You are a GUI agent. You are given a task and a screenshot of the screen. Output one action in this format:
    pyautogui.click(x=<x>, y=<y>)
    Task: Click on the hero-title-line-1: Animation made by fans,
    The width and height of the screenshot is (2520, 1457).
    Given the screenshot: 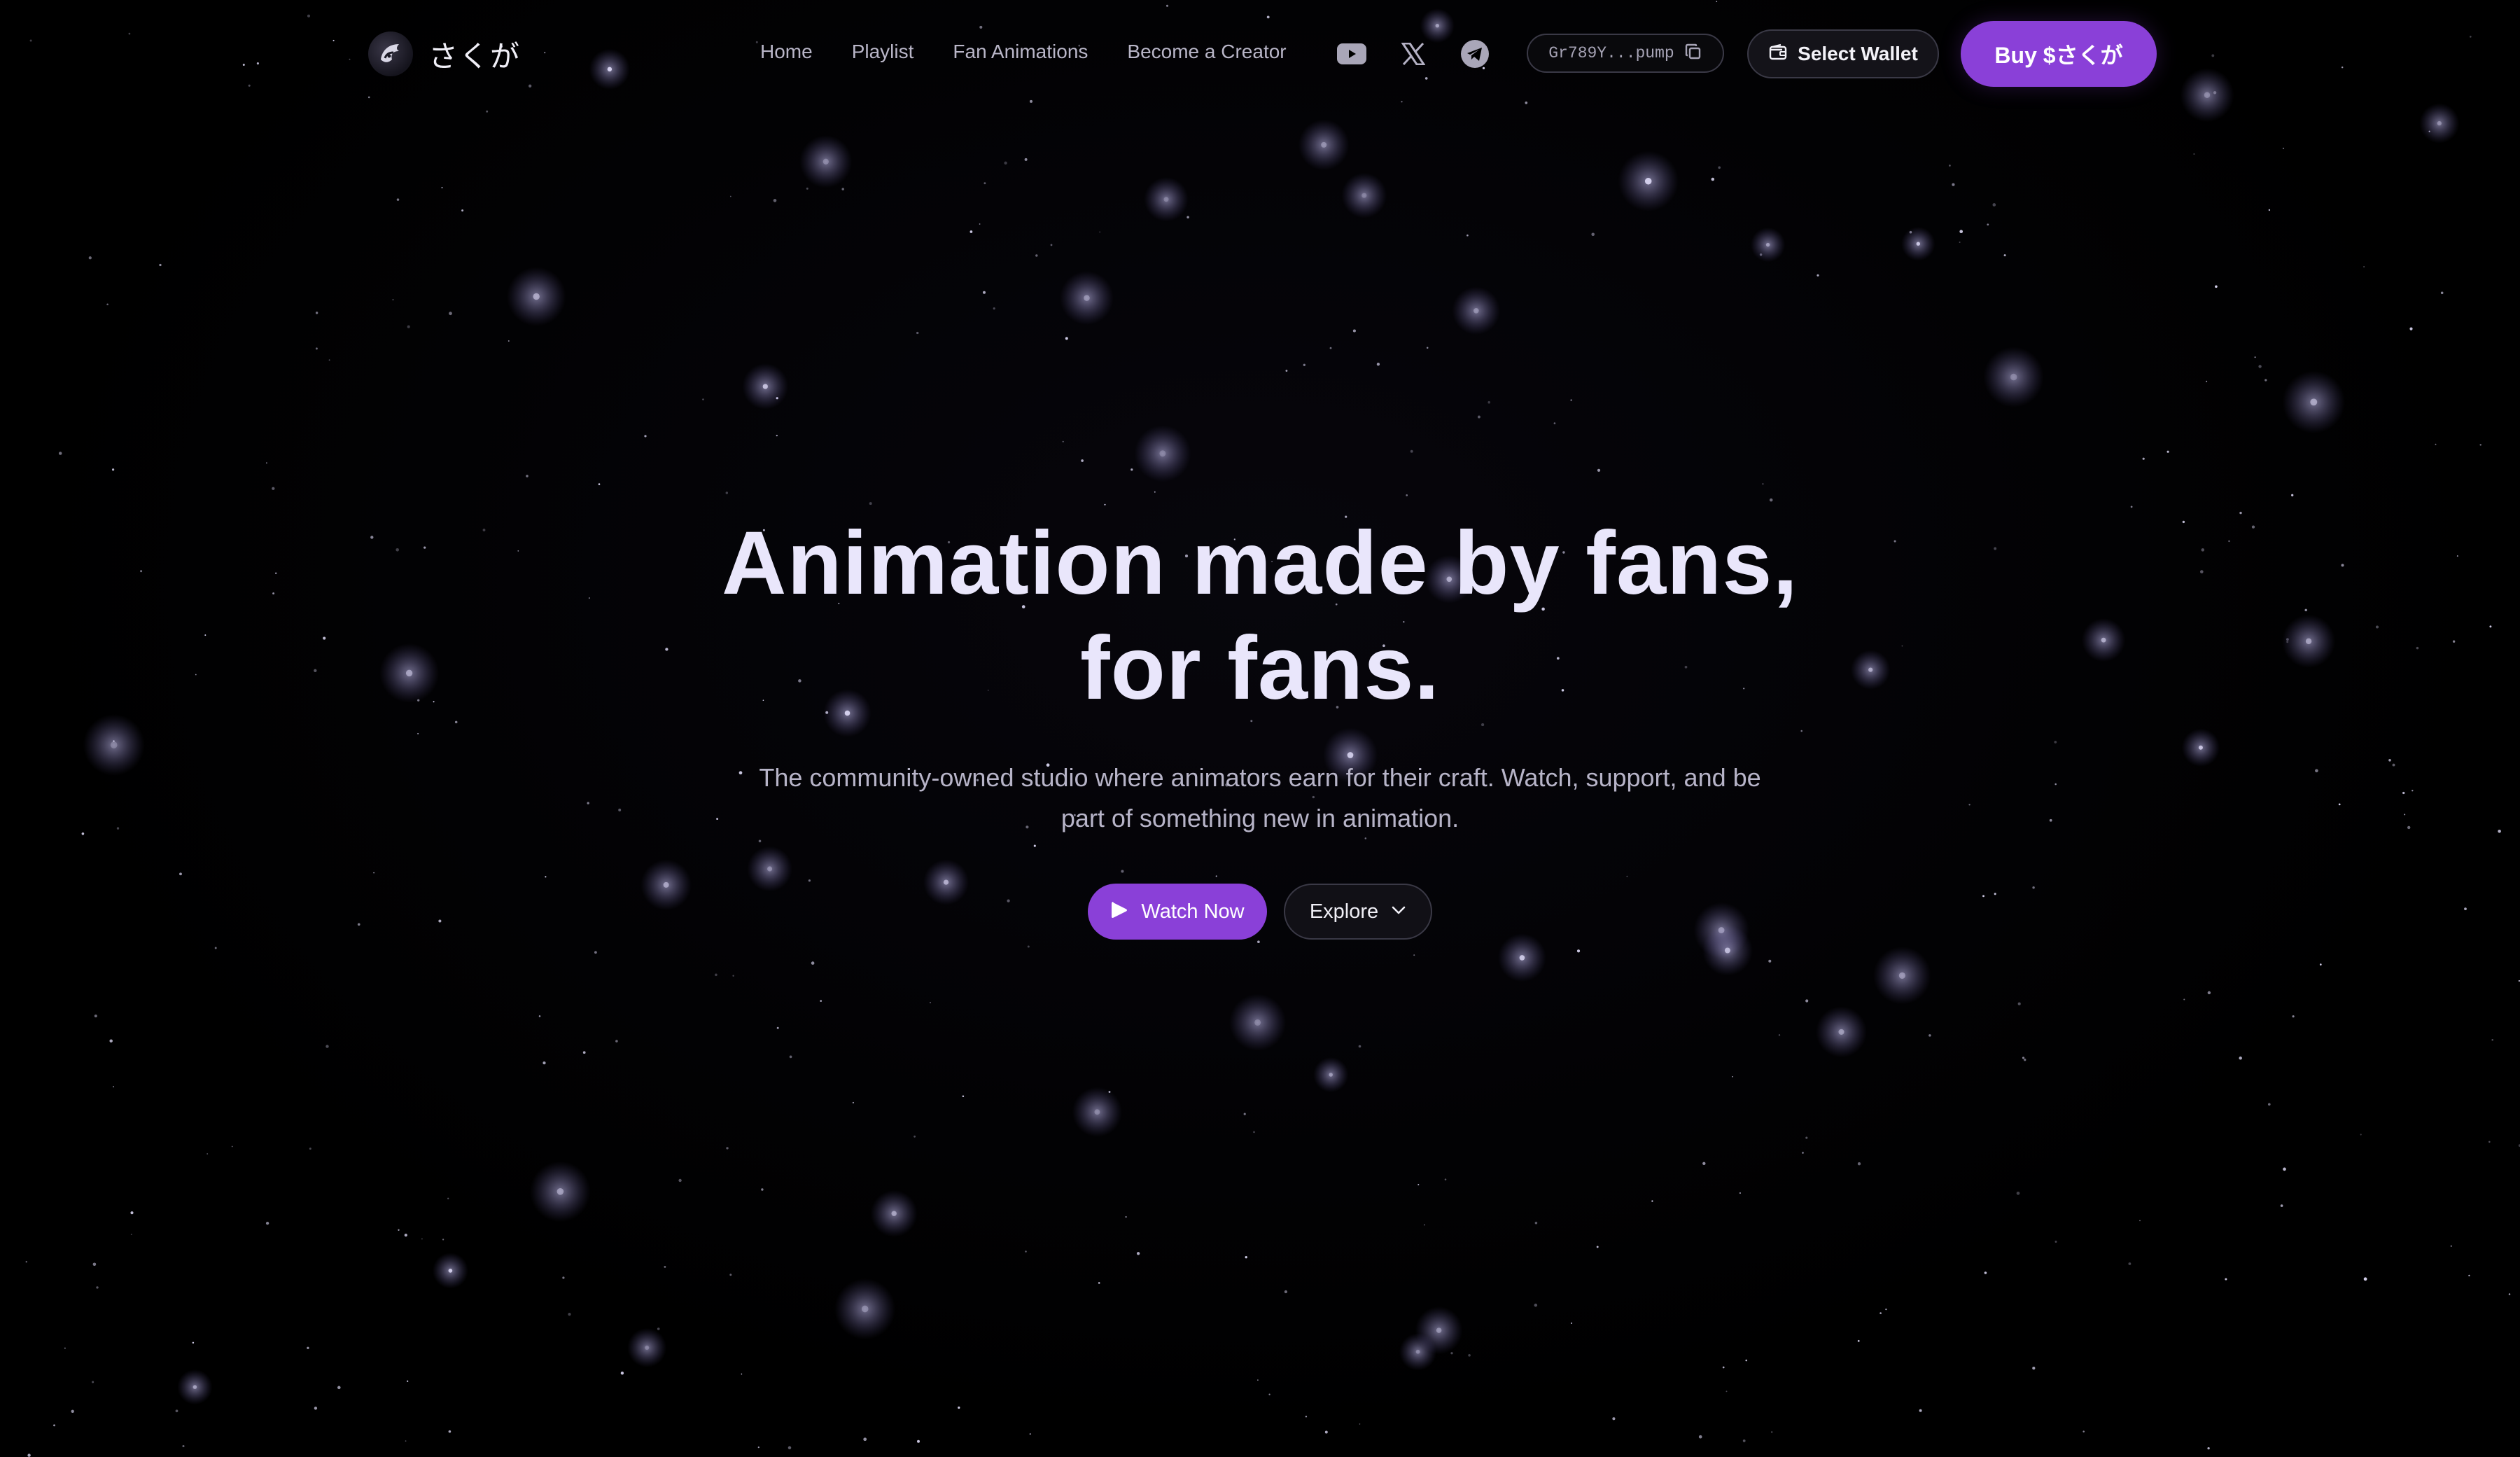 What is the action you would take?
    pyautogui.click(x=1260, y=563)
    